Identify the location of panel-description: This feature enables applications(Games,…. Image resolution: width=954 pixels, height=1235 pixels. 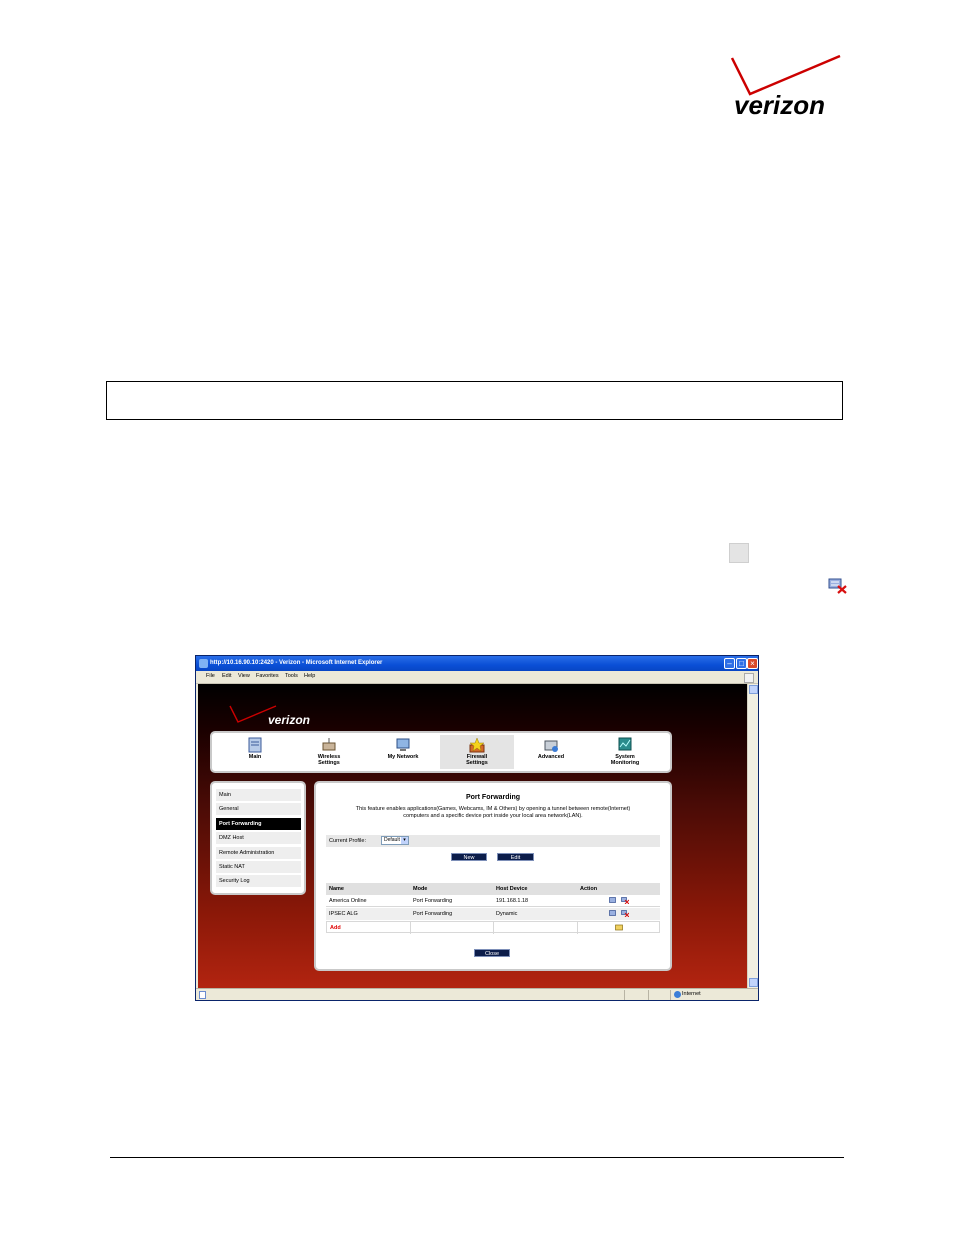
(493, 812).